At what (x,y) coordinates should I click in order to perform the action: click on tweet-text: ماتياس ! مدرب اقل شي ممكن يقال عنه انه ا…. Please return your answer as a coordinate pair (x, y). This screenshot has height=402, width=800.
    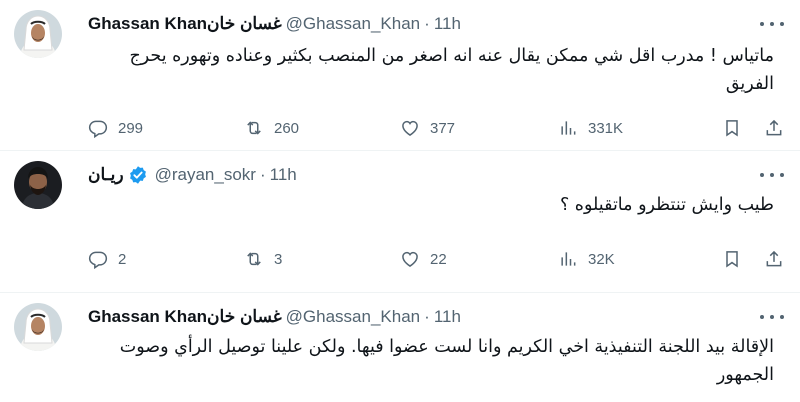
    Looking at the image, I should click on (451, 70).